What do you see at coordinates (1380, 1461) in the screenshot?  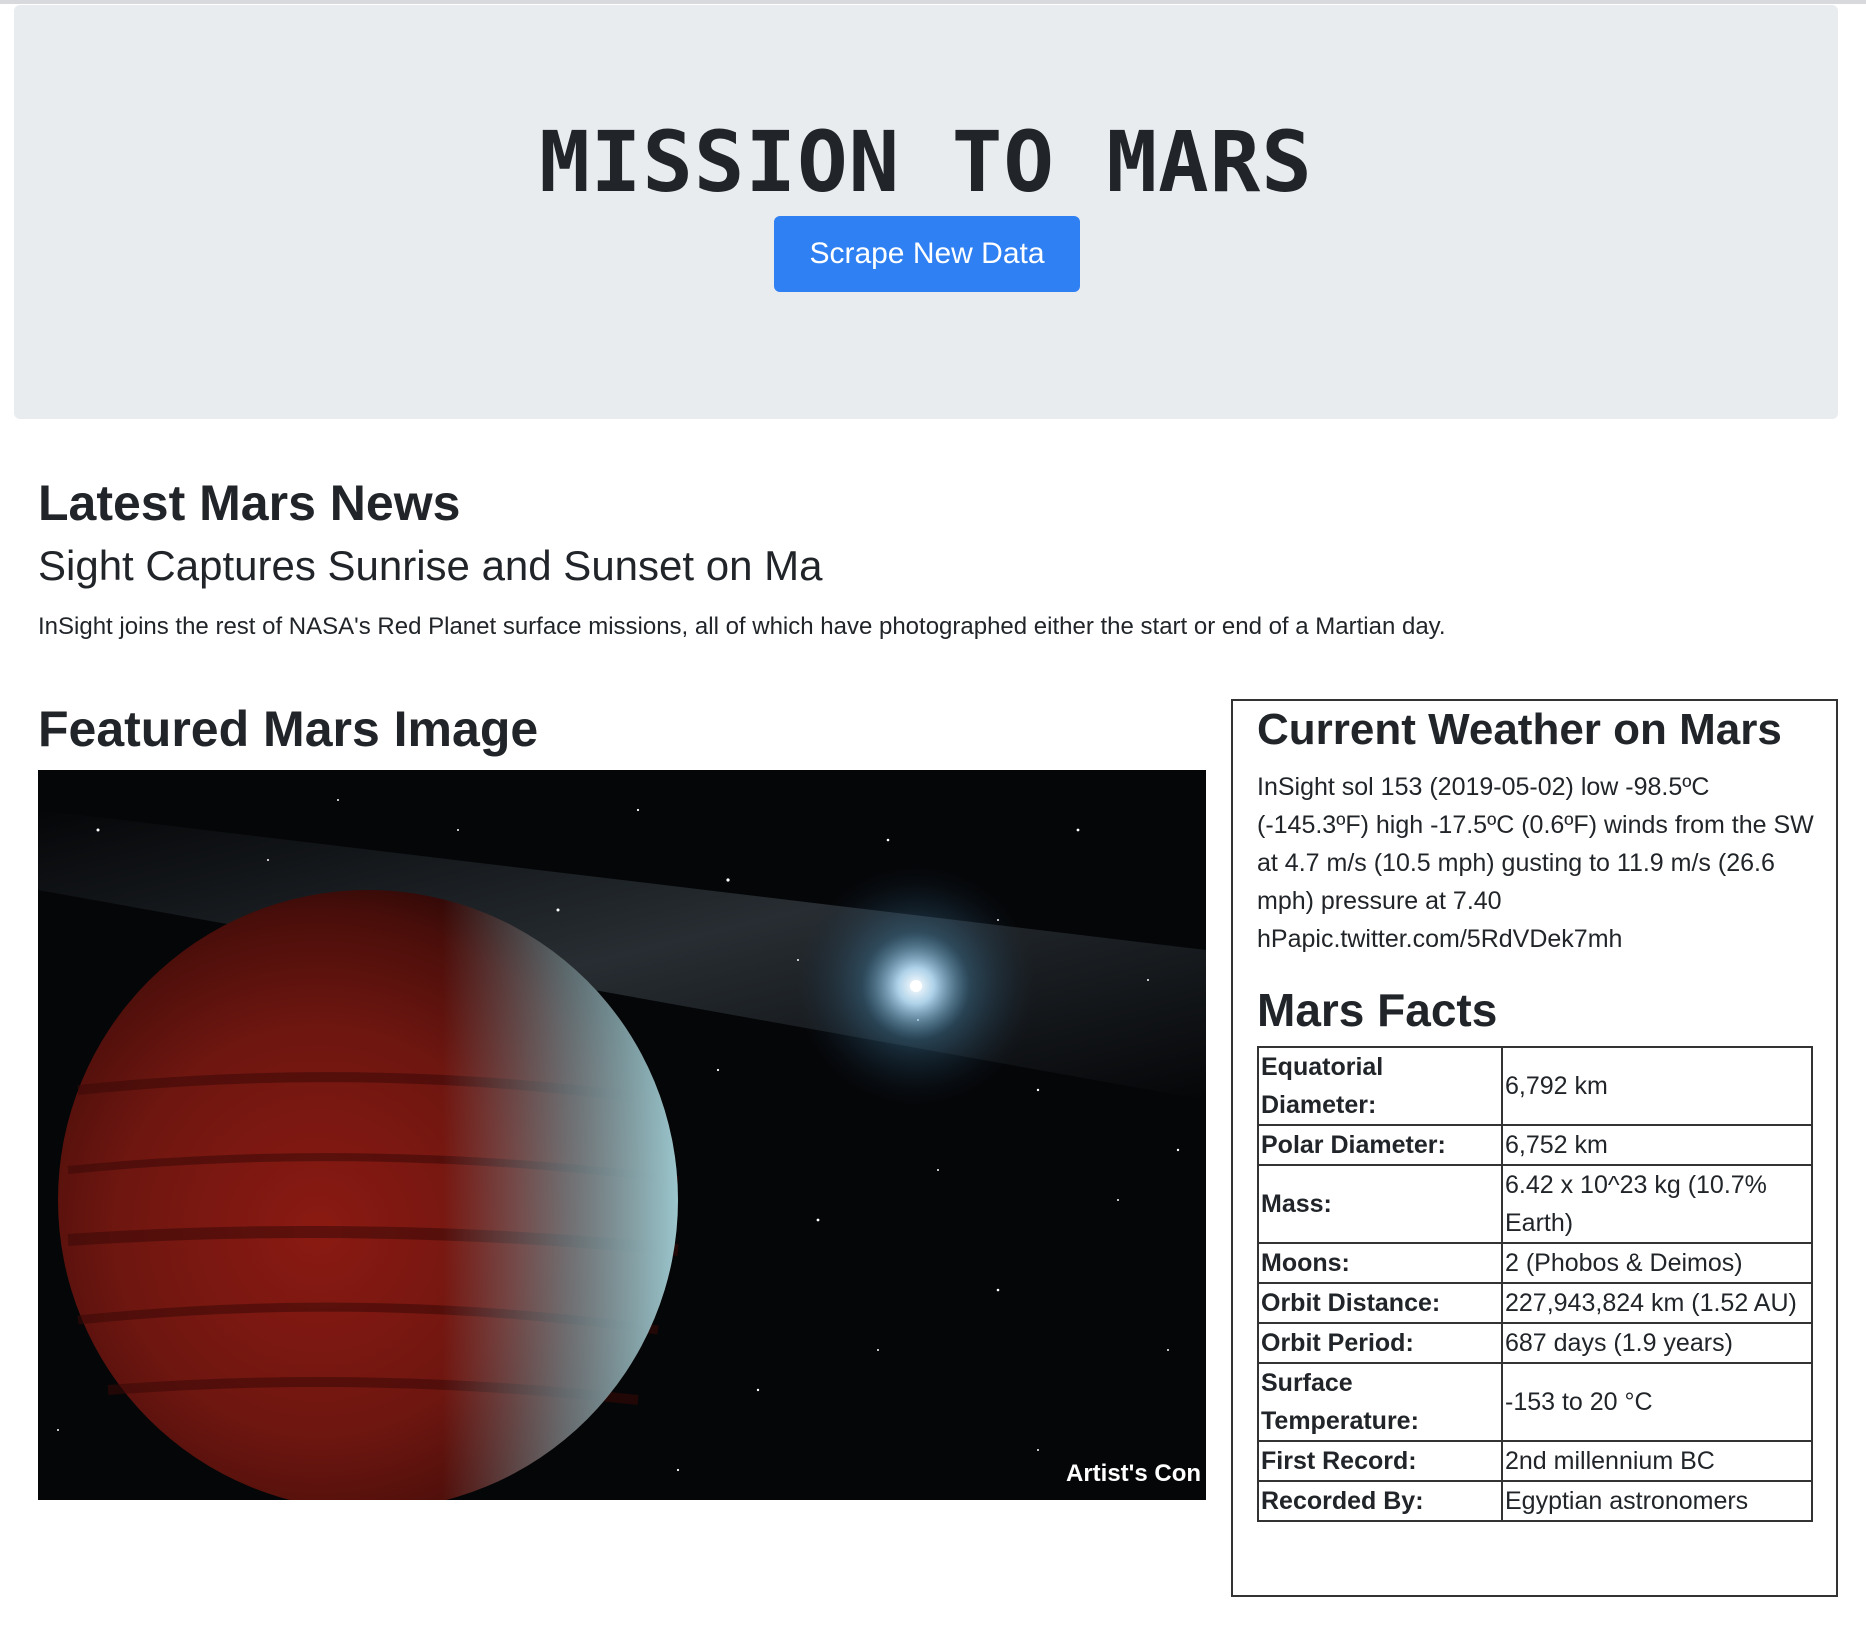 I see `fact-label: First Record:` at bounding box center [1380, 1461].